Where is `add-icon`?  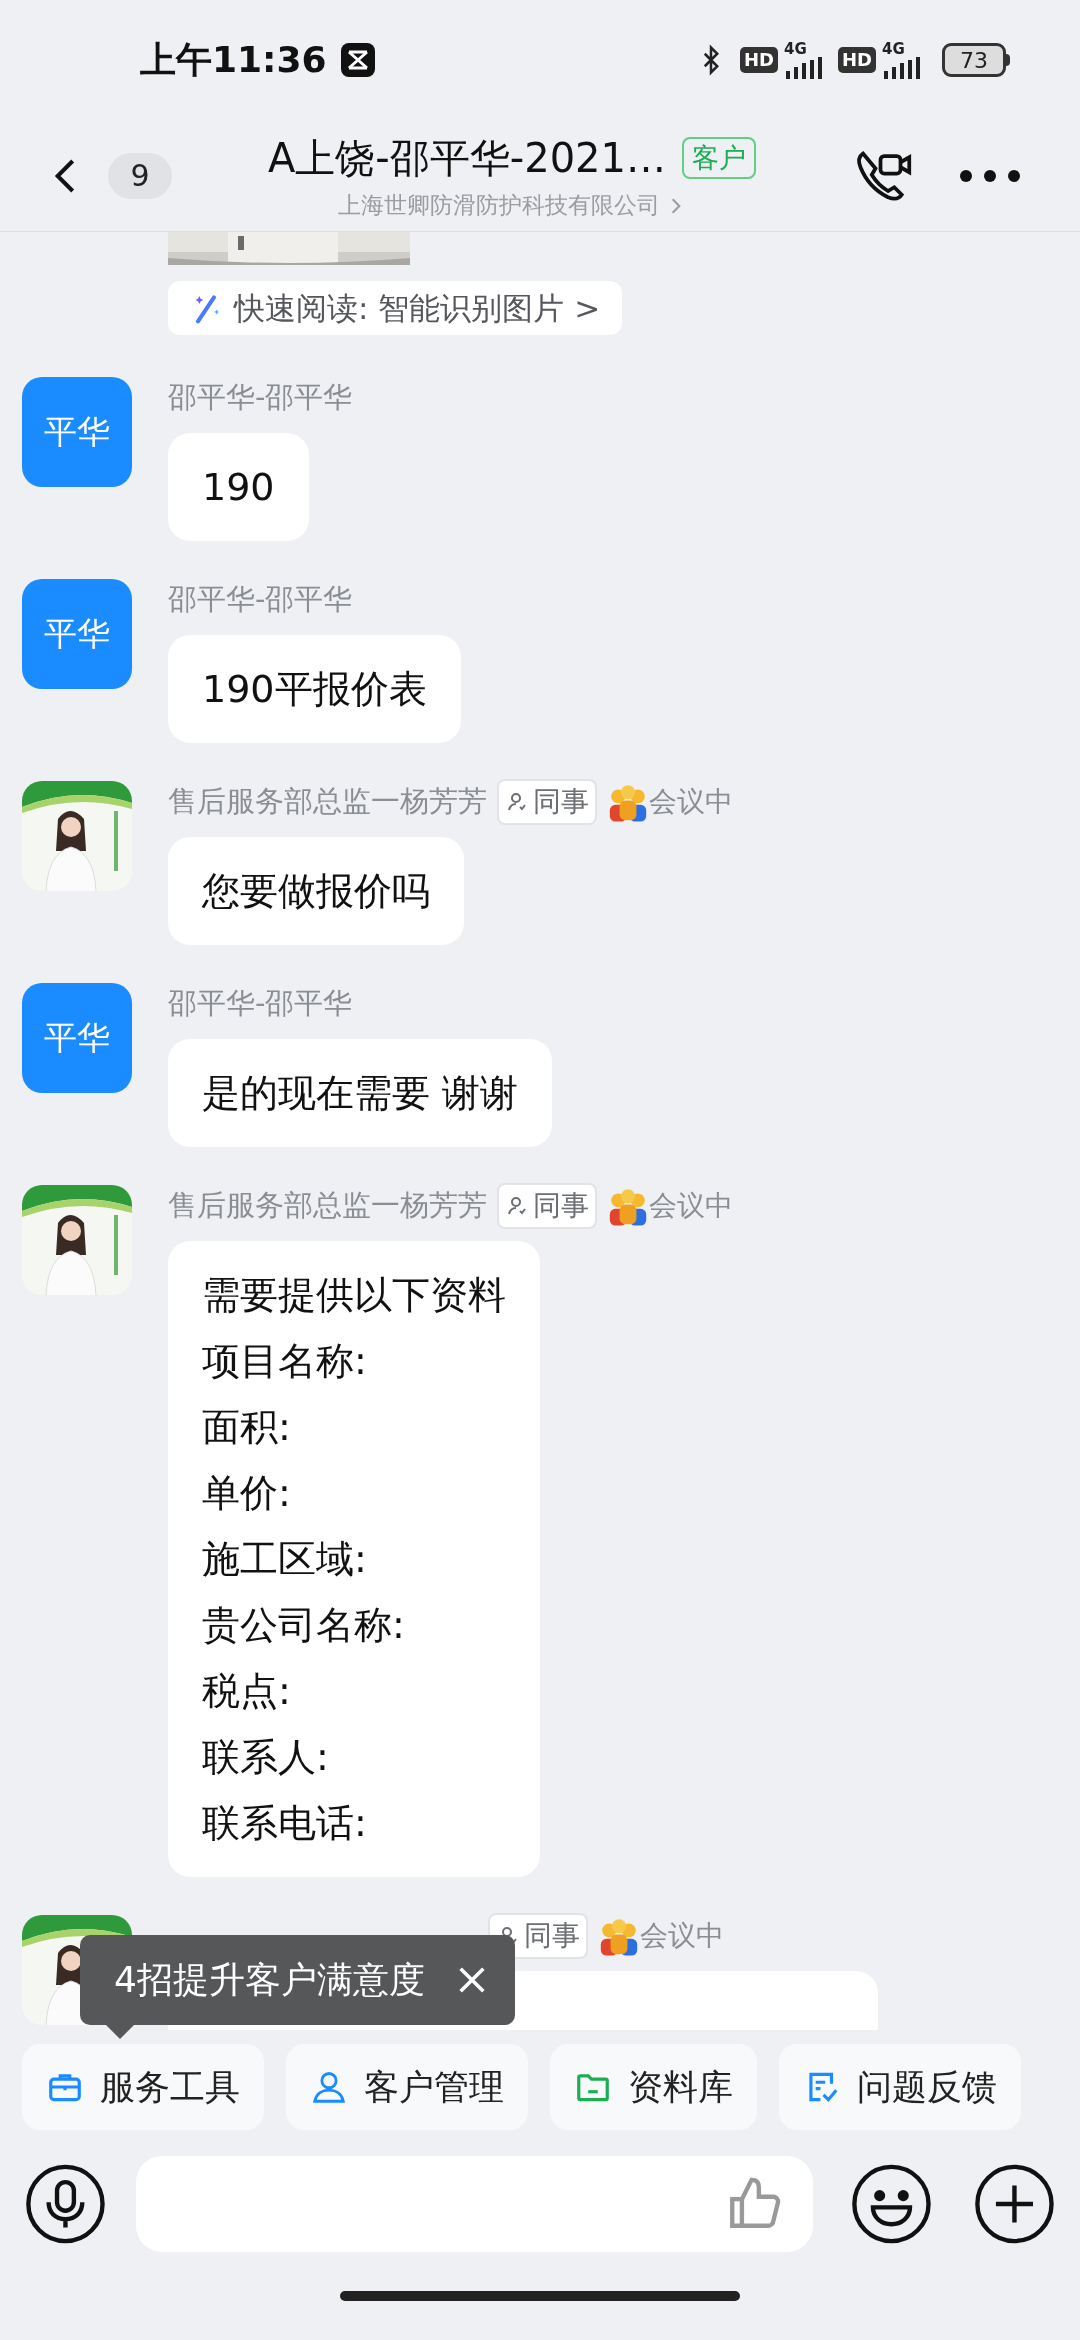 add-icon is located at coordinates (1014, 2204).